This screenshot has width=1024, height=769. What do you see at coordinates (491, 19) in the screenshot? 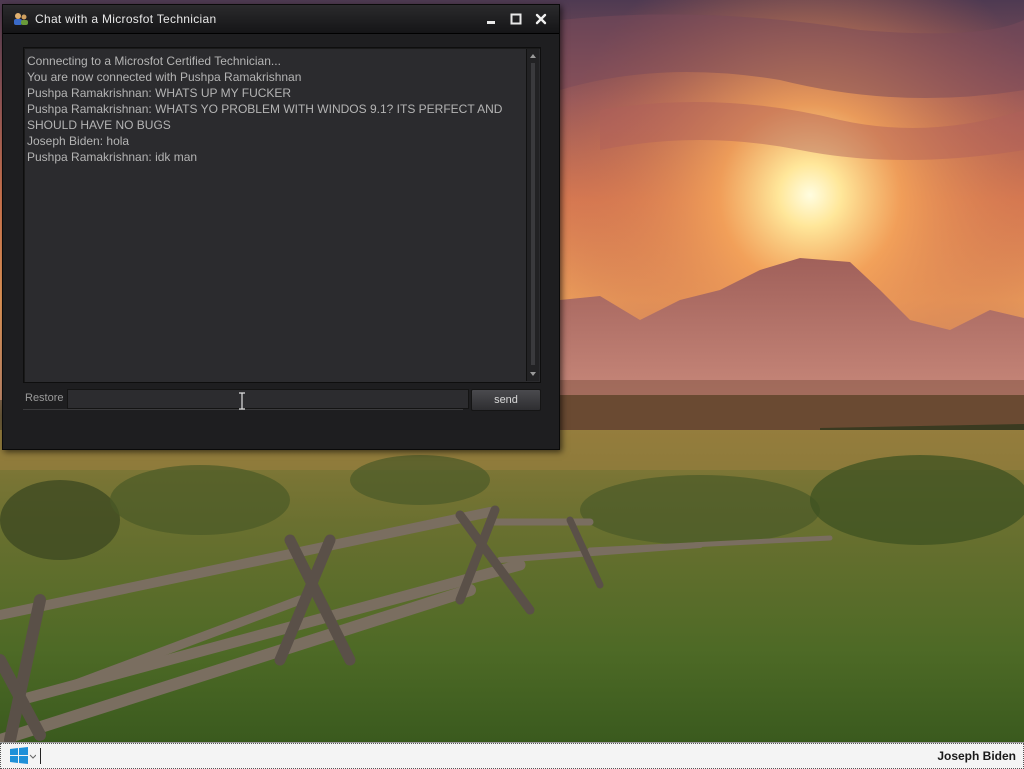
I see `minimize-icon` at bounding box center [491, 19].